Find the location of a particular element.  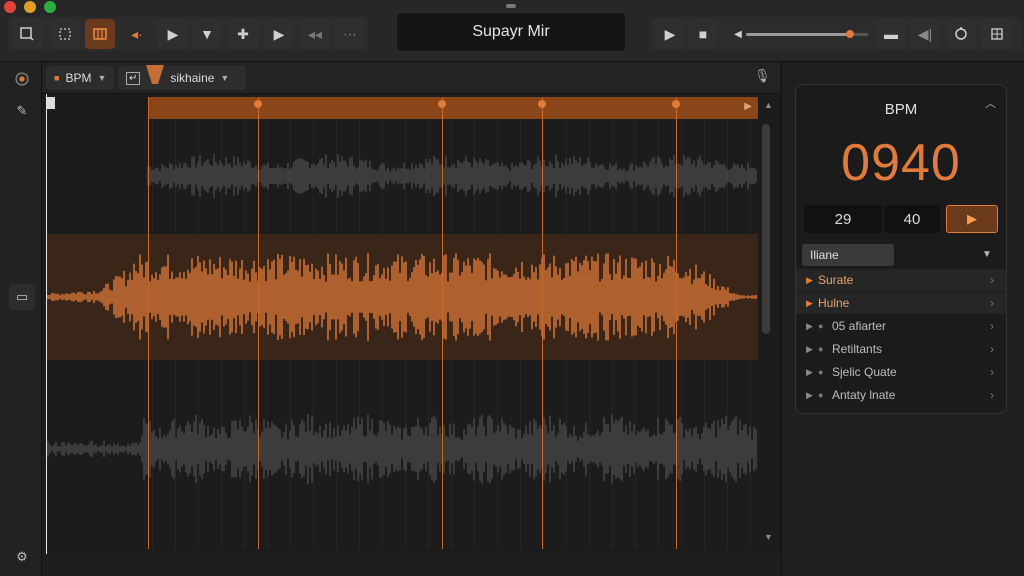

document-title: Supayr Mir is located at coordinates (511, 32).